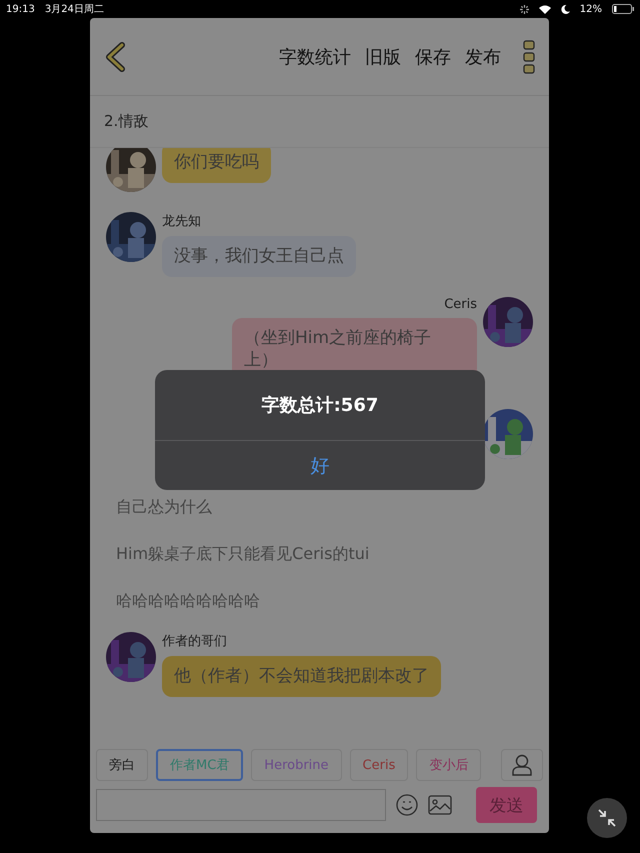 Image resolution: width=640 pixels, height=853 pixels. What do you see at coordinates (433, 56) in the screenshot?
I see `toolbar-action: 保存` at bounding box center [433, 56].